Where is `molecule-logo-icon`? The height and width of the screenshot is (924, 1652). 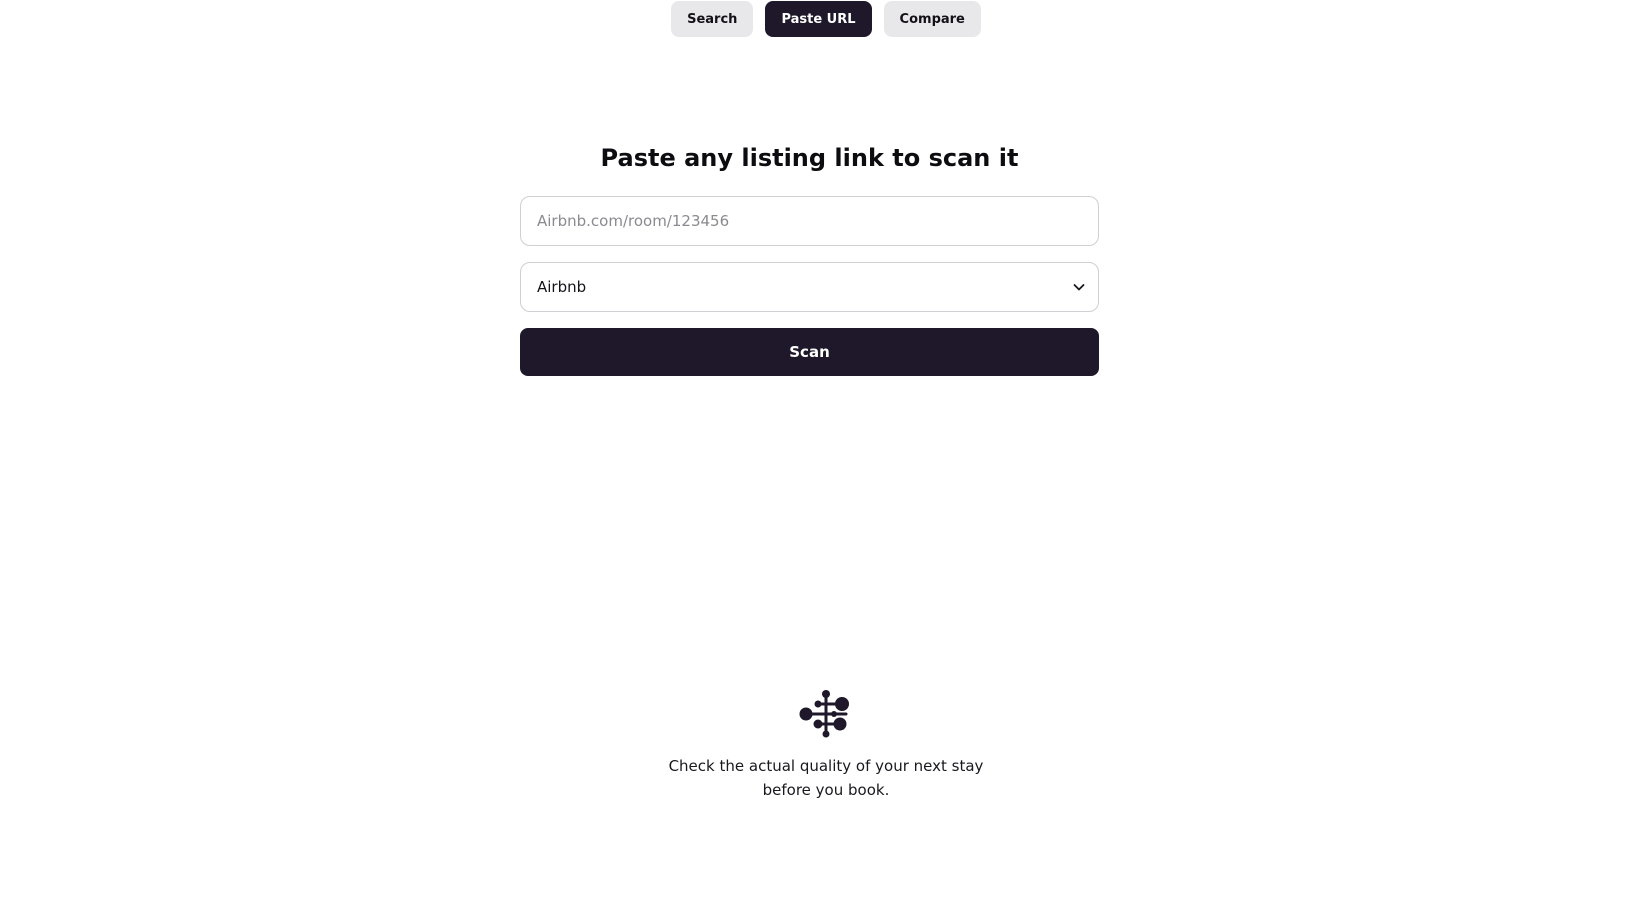 molecule-logo-icon is located at coordinates (824, 714).